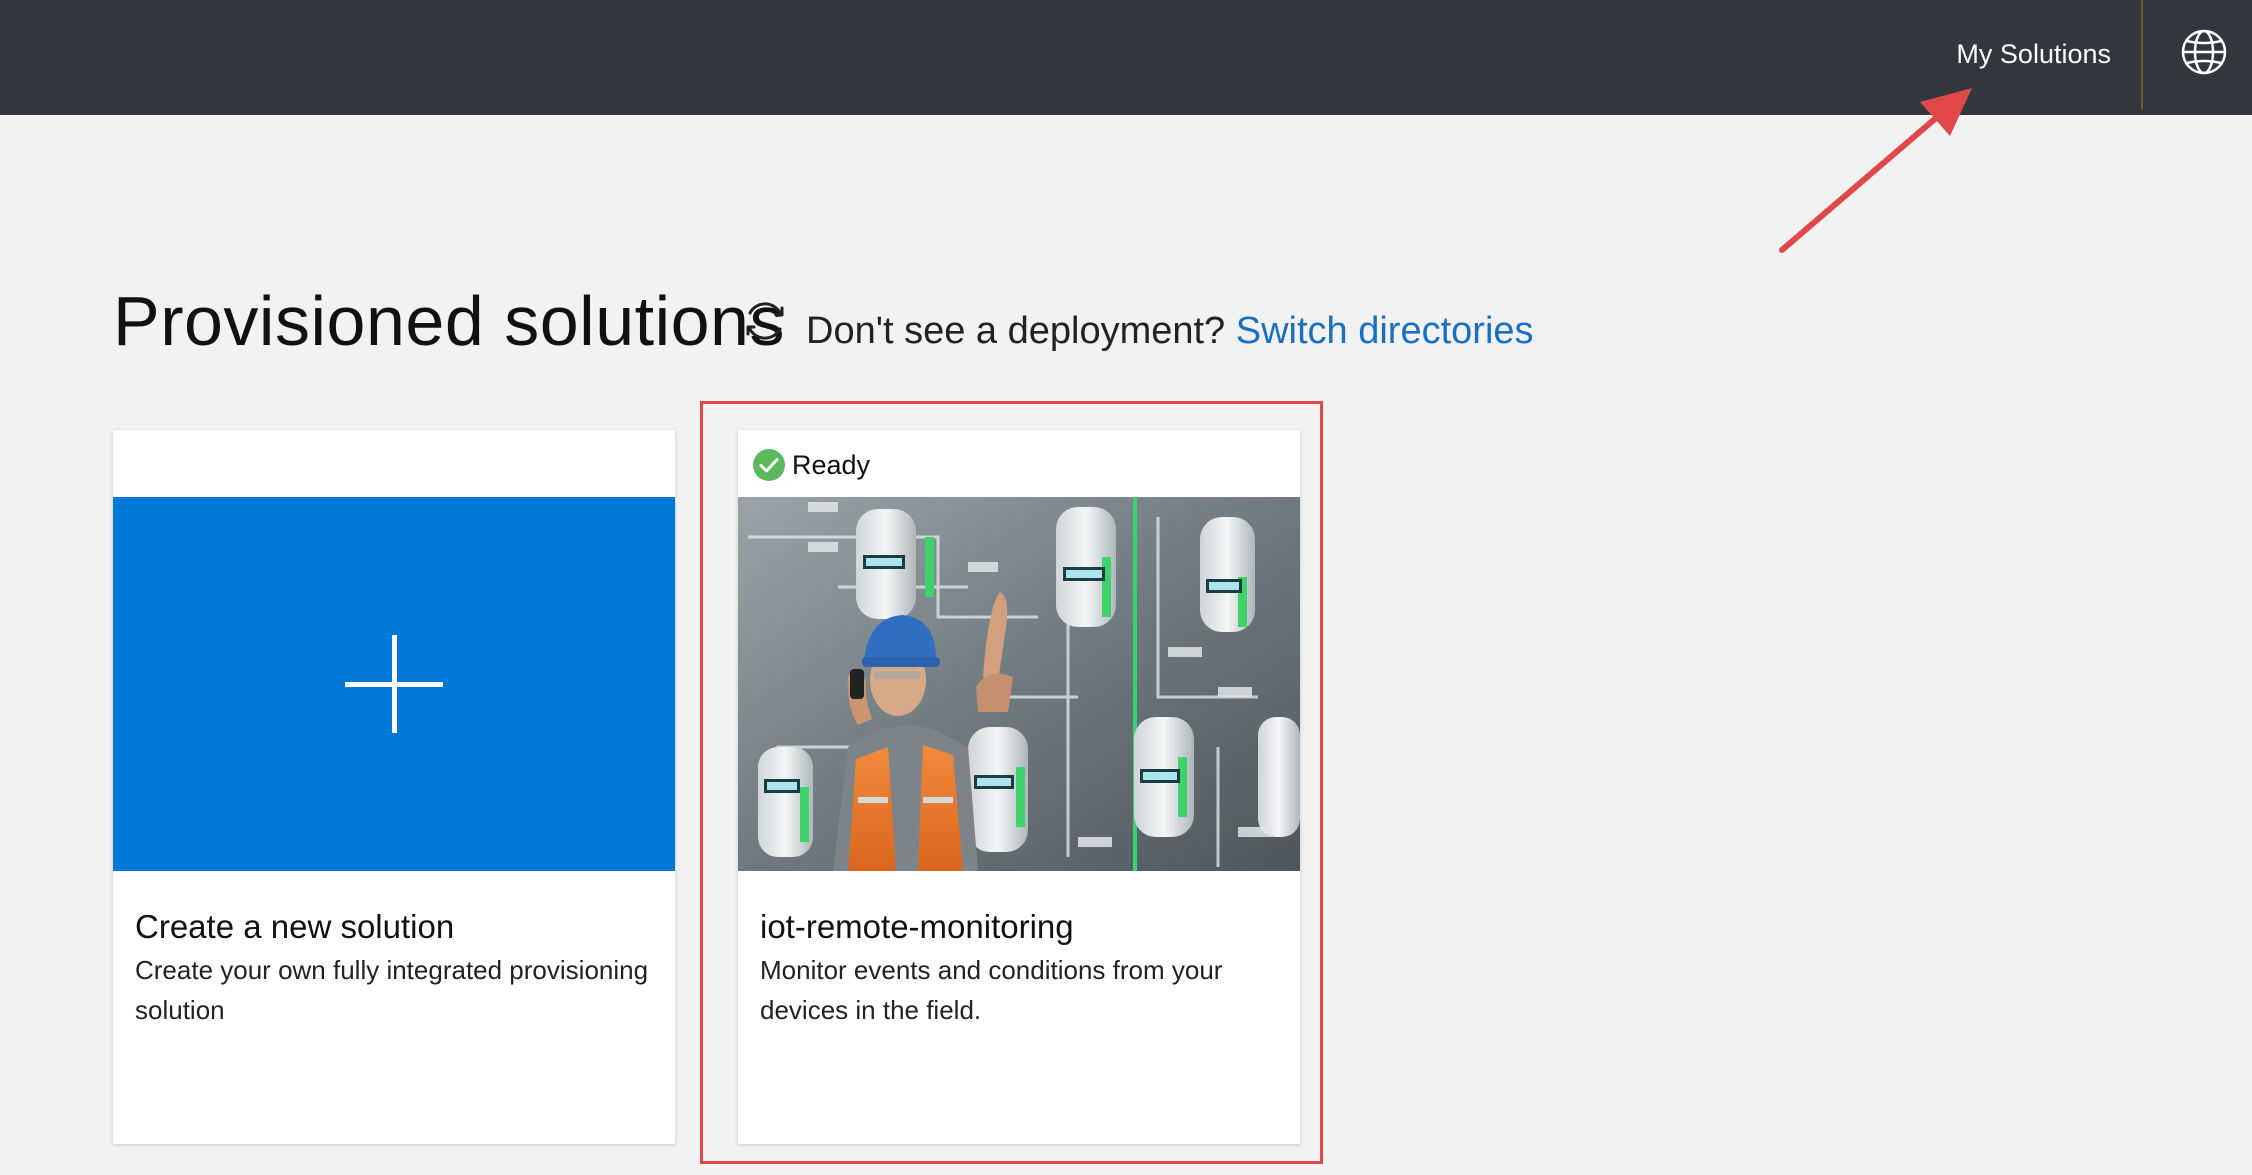 The height and width of the screenshot is (1175, 2252). What do you see at coordinates (1385, 331) in the screenshot?
I see `switch-directories-link: Switch directories` at bounding box center [1385, 331].